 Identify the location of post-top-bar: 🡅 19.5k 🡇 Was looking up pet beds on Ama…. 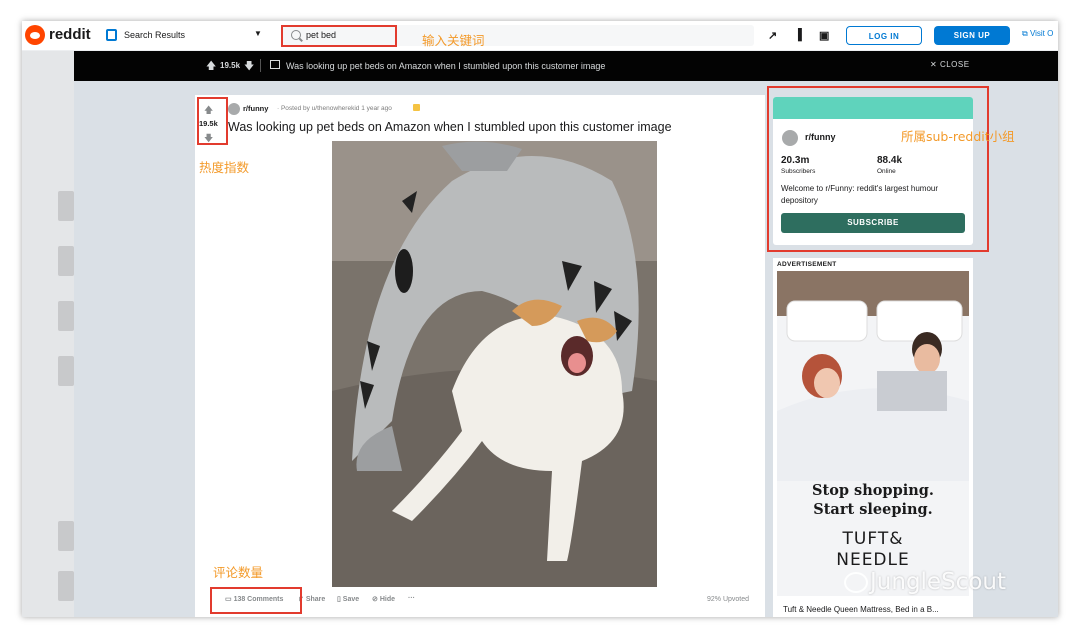
(566, 66).